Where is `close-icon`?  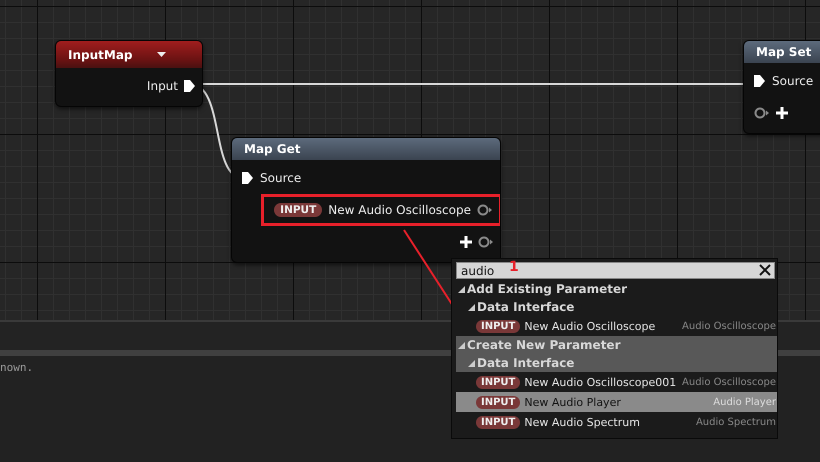
close-icon is located at coordinates (765, 270).